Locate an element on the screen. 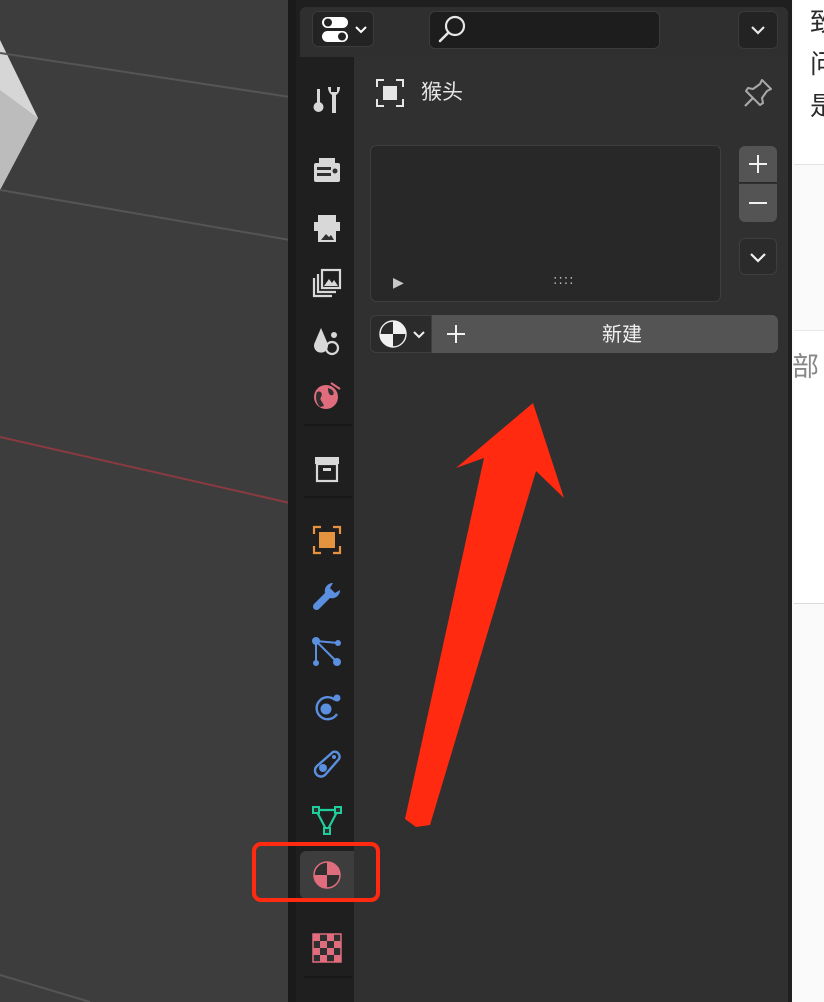  tab-tool is located at coordinates (327, 99).